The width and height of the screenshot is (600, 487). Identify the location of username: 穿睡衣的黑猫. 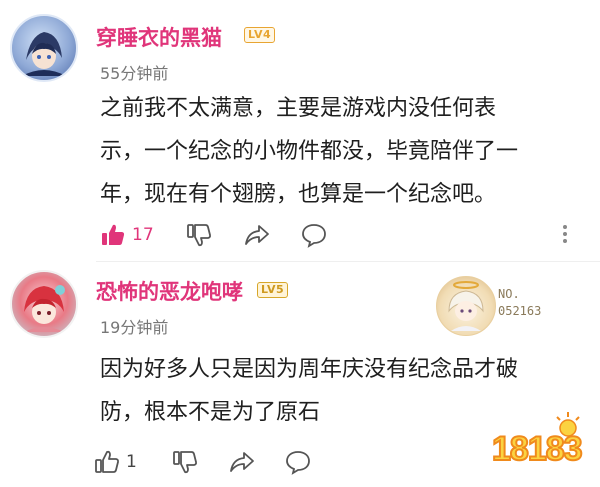
(159, 37).